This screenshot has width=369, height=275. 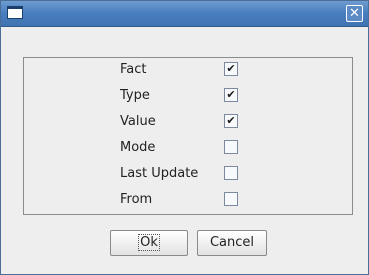 I want to click on close-button: ✕, so click(x=354, y=13).